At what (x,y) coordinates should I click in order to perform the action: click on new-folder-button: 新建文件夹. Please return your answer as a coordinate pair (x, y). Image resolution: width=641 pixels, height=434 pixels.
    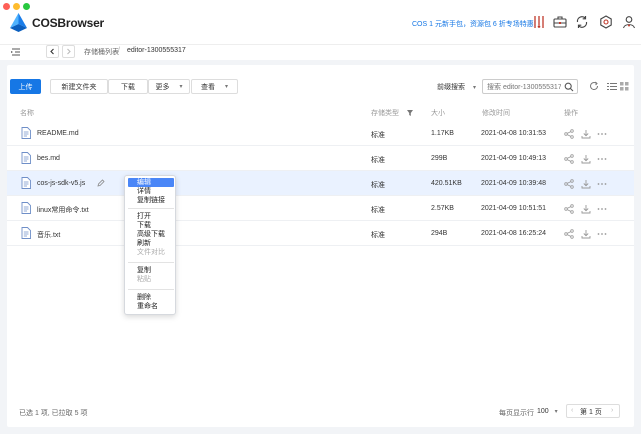
    Looking at the image, I should click on (79, 86).